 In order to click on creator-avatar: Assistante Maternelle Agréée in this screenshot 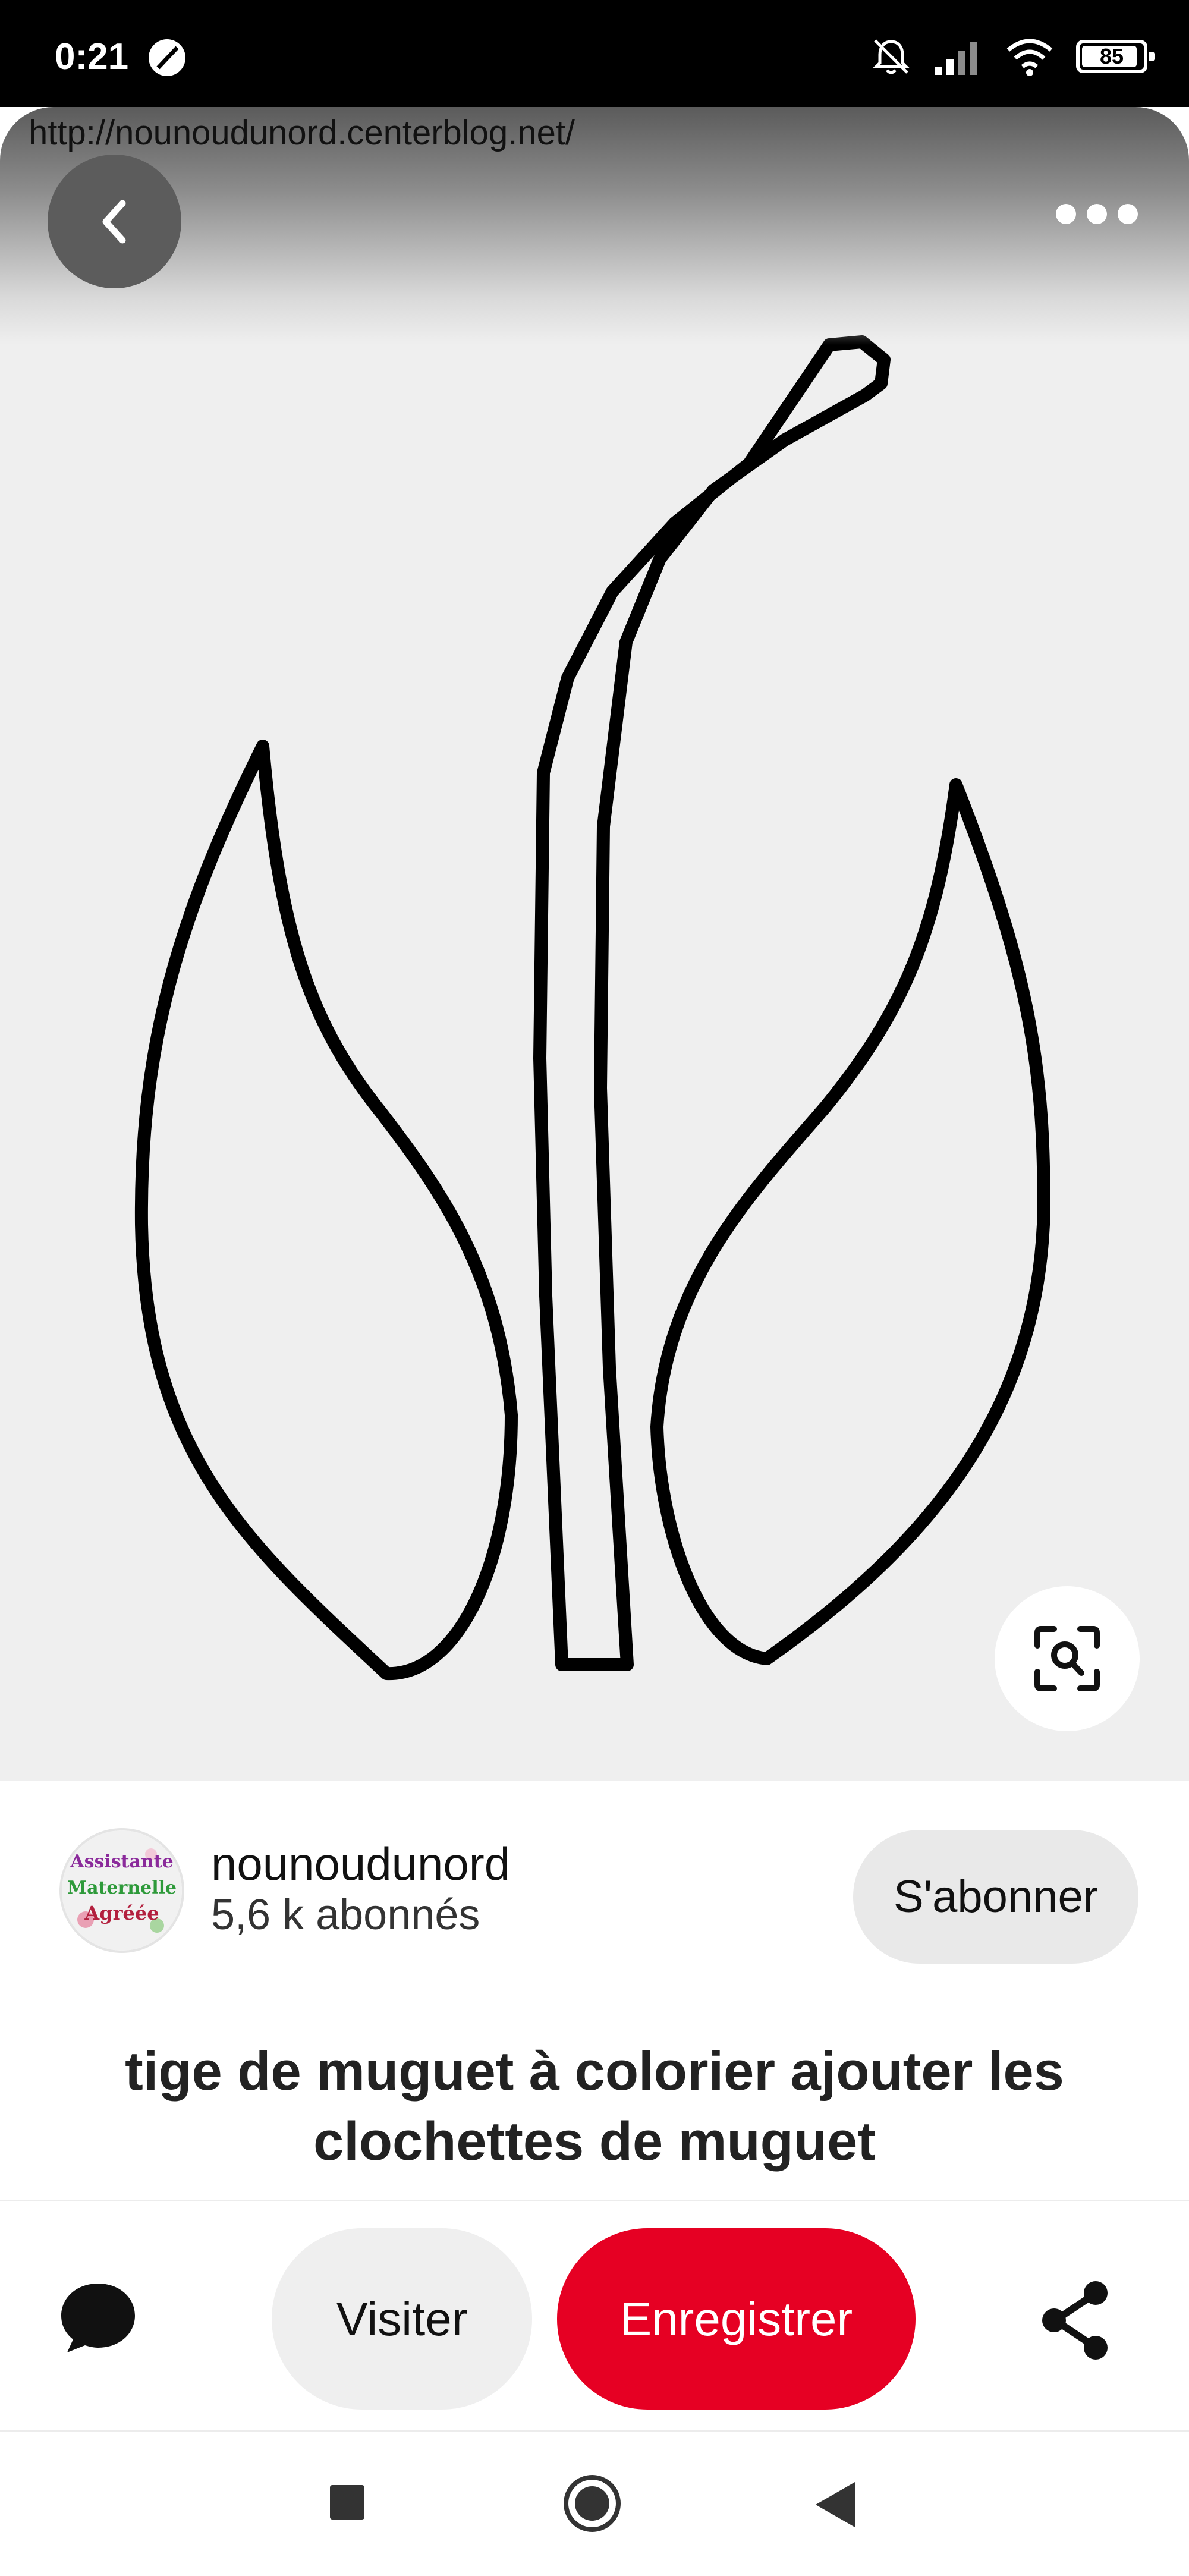, I will do `click(122, 1890)`.